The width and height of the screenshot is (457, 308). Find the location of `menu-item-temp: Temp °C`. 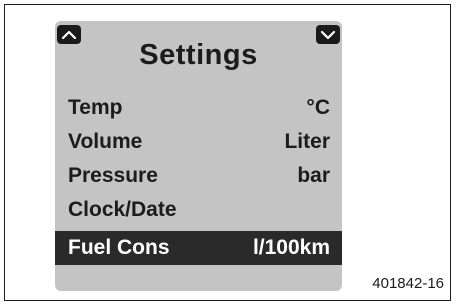

menu-item-temp: Temp °C is located at coordinates (198, 108).